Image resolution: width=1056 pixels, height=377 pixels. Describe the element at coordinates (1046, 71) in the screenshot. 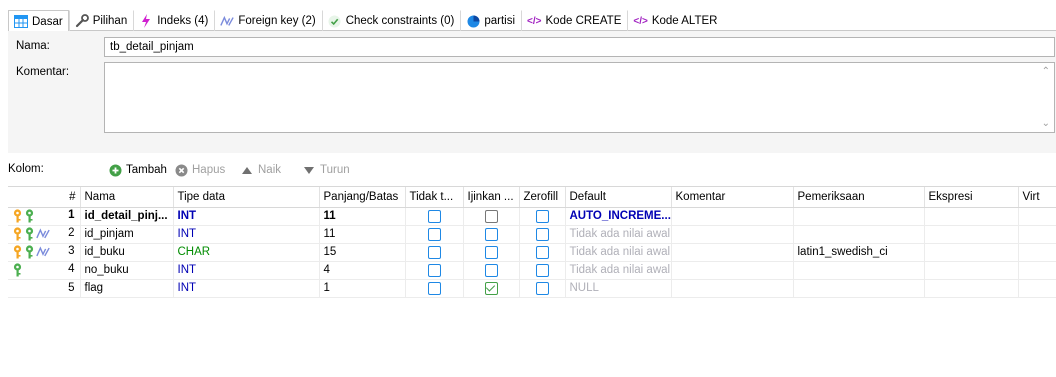

I see `scroll-up-icon: ⌃` at that location.